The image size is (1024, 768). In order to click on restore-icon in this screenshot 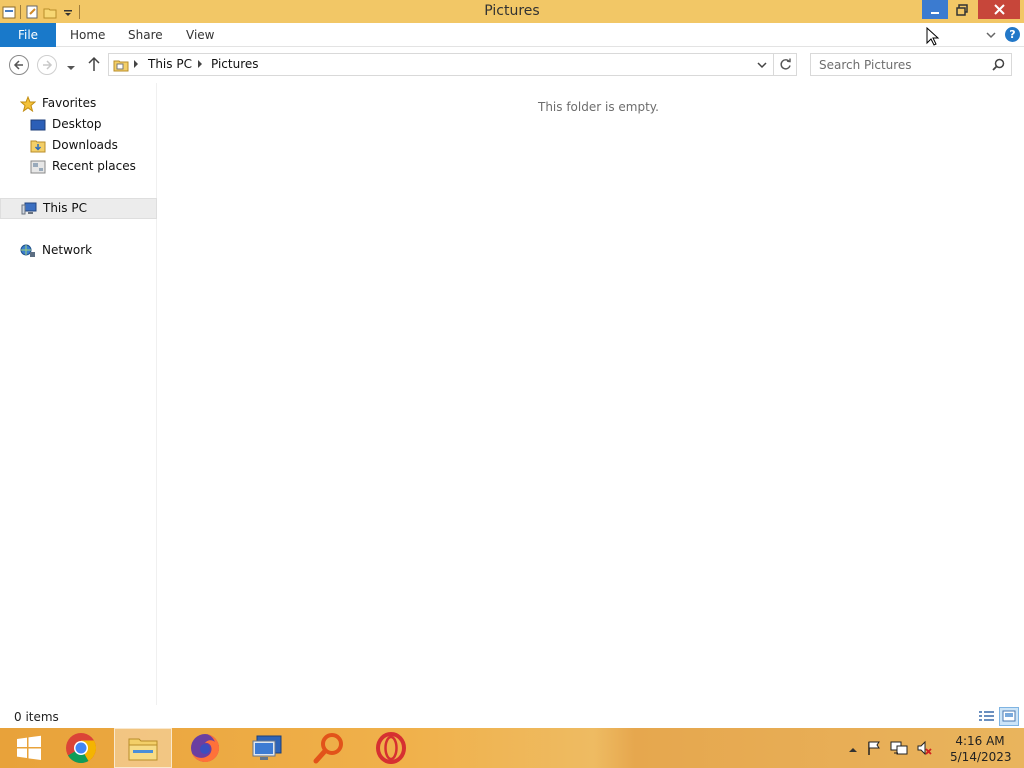, I will do `click(962, 9)`.